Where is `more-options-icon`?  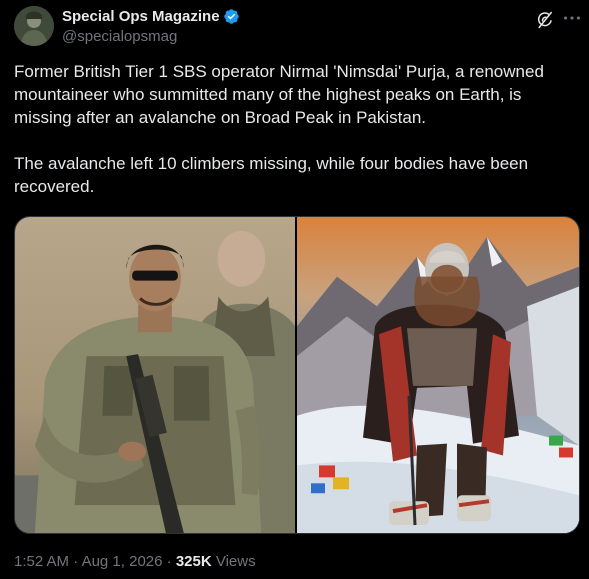 more-options-icon is located at coordinates (572, 18).